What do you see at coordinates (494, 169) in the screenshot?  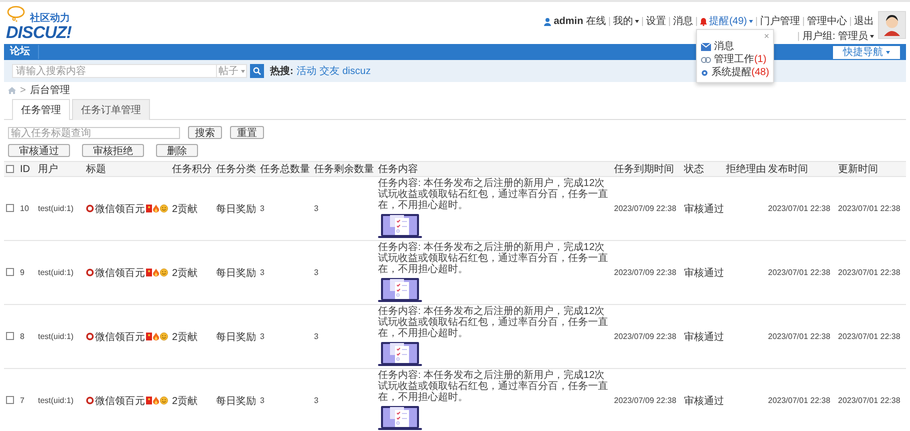 I see `column-header: 任务内容` at bounding box center [494, 169].